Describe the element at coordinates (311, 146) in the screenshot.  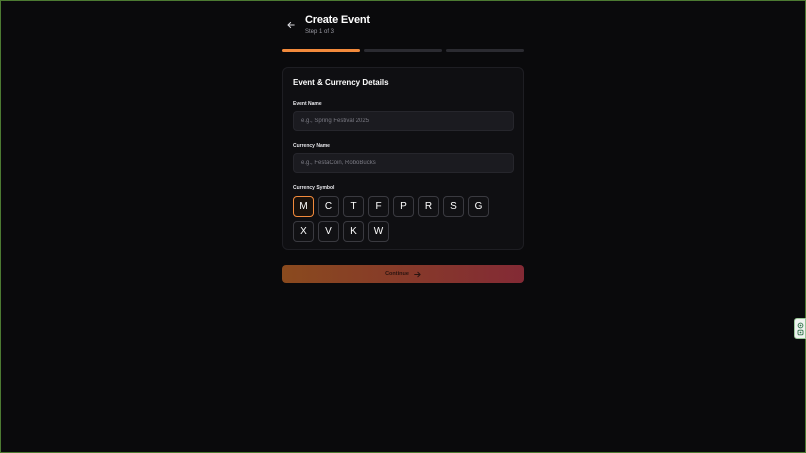
I see `currency-name-label: Currency Name` at that location.